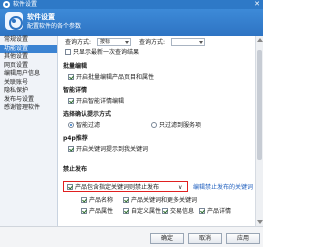 The height and width of the screenshot is (247, 320). I want to click on settings-gear-icon, so click(14, 21).